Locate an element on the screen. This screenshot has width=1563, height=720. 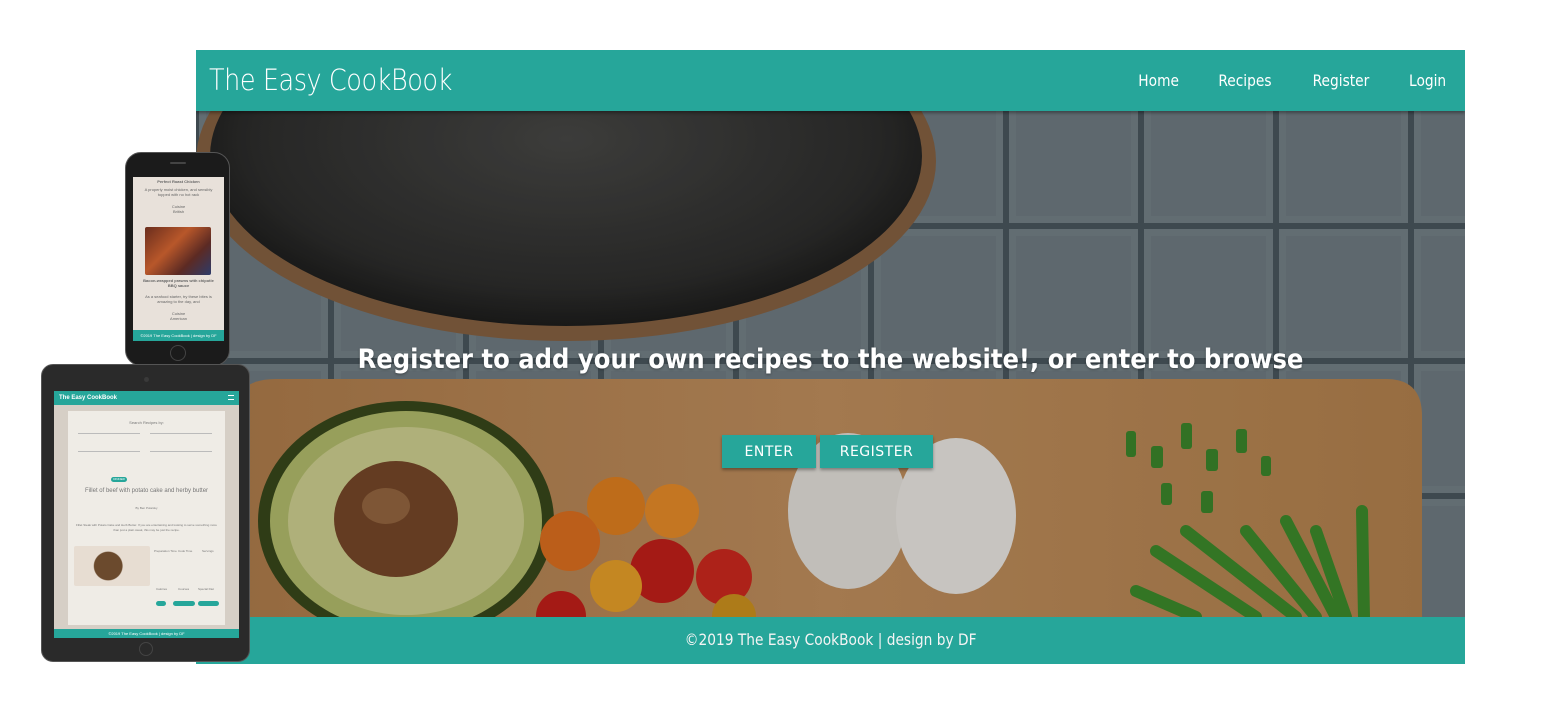
enter-button: ENTER is located at coordinates (769, 451).